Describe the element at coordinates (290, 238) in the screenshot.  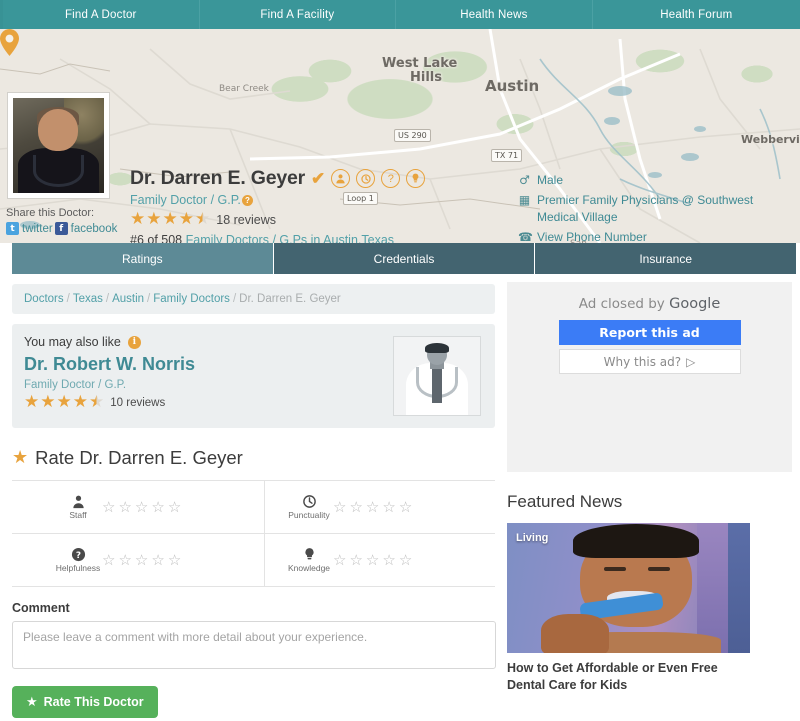
I see `rank-category-link: Family Doctors / G.Ps in Austin,Texas` at that location.